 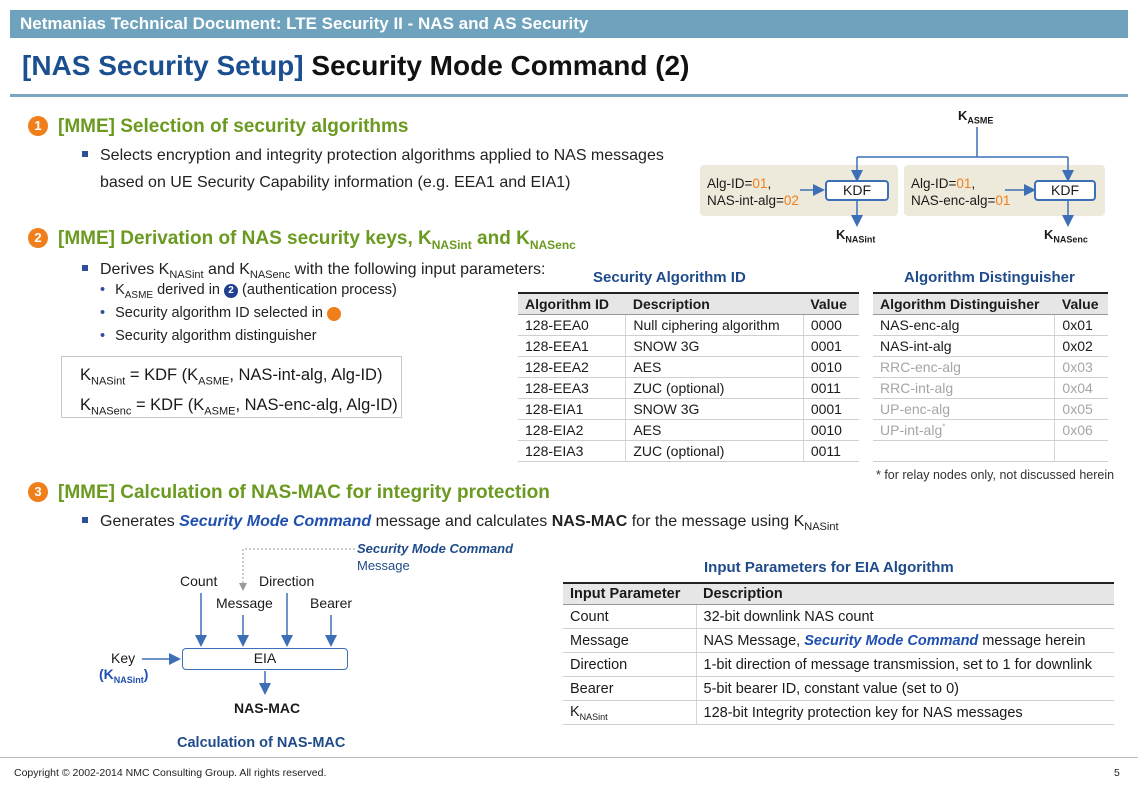 What do you see at coordinates (688, 325) in the screenshot?
I see `table-row: 128-EEA0 Null ciphering algorithm 0000` at bounding box center [688, 325].